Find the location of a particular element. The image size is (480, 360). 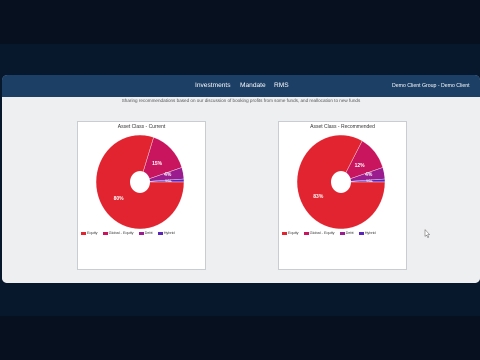

nav-mandate: Mandate is located at coordinates (253, 86).